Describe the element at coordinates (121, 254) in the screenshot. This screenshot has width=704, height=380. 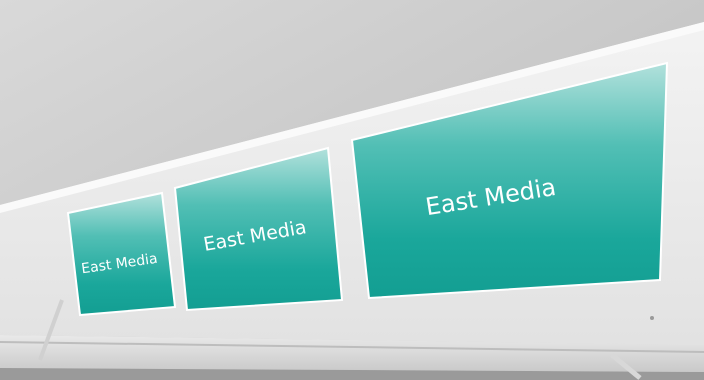
I see `screen-small` at that location.